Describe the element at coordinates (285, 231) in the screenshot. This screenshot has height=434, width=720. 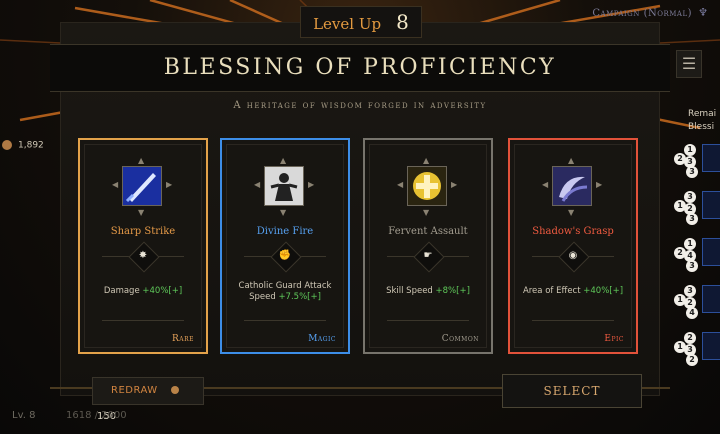
I see `card-name: Divine Fire` at that location.